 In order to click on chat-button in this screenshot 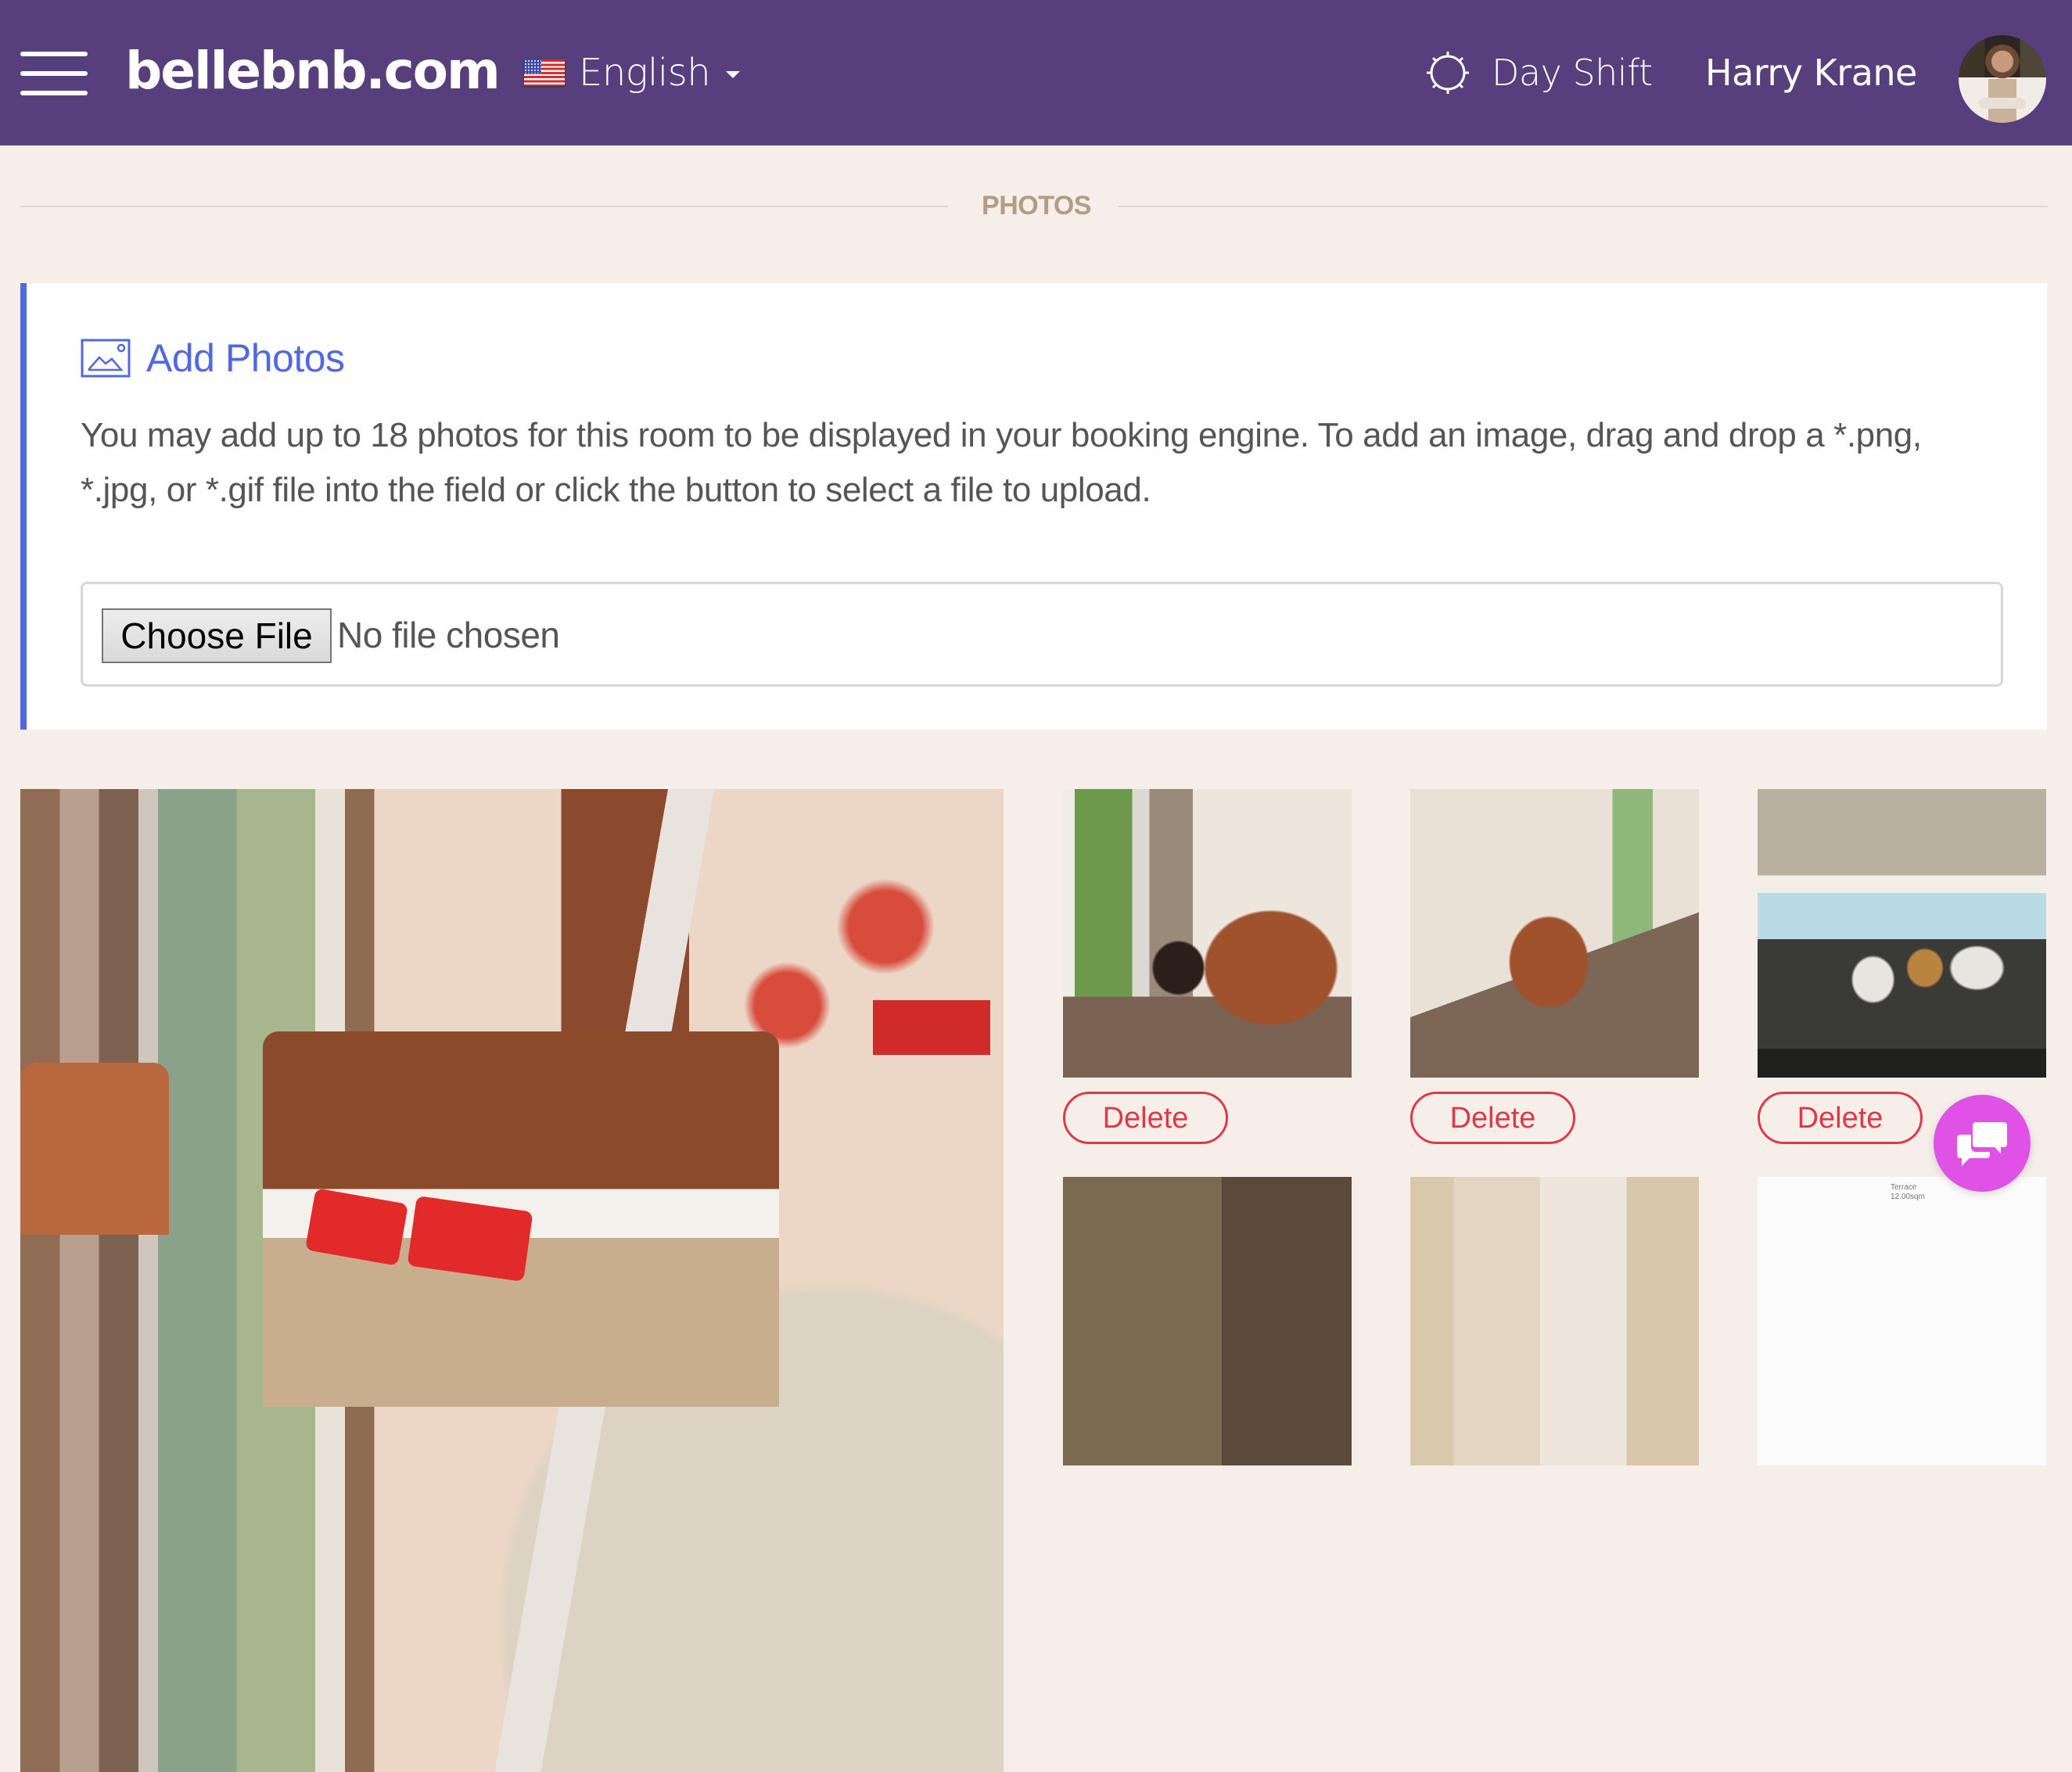, I will do `click(1982, 1143)`.